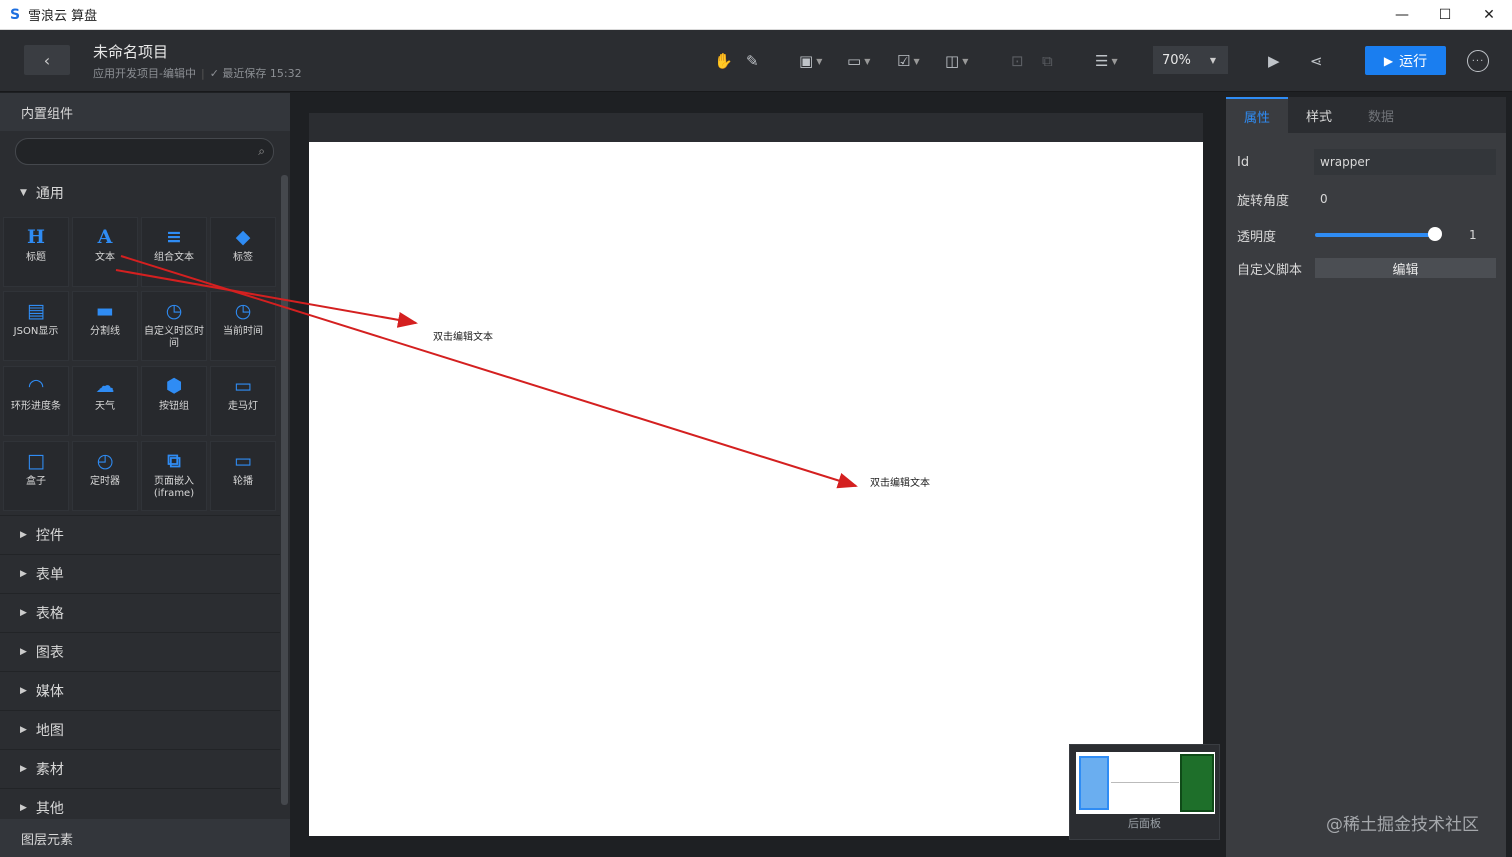  I want to click on component-search: ⌕, so click(144, 151).